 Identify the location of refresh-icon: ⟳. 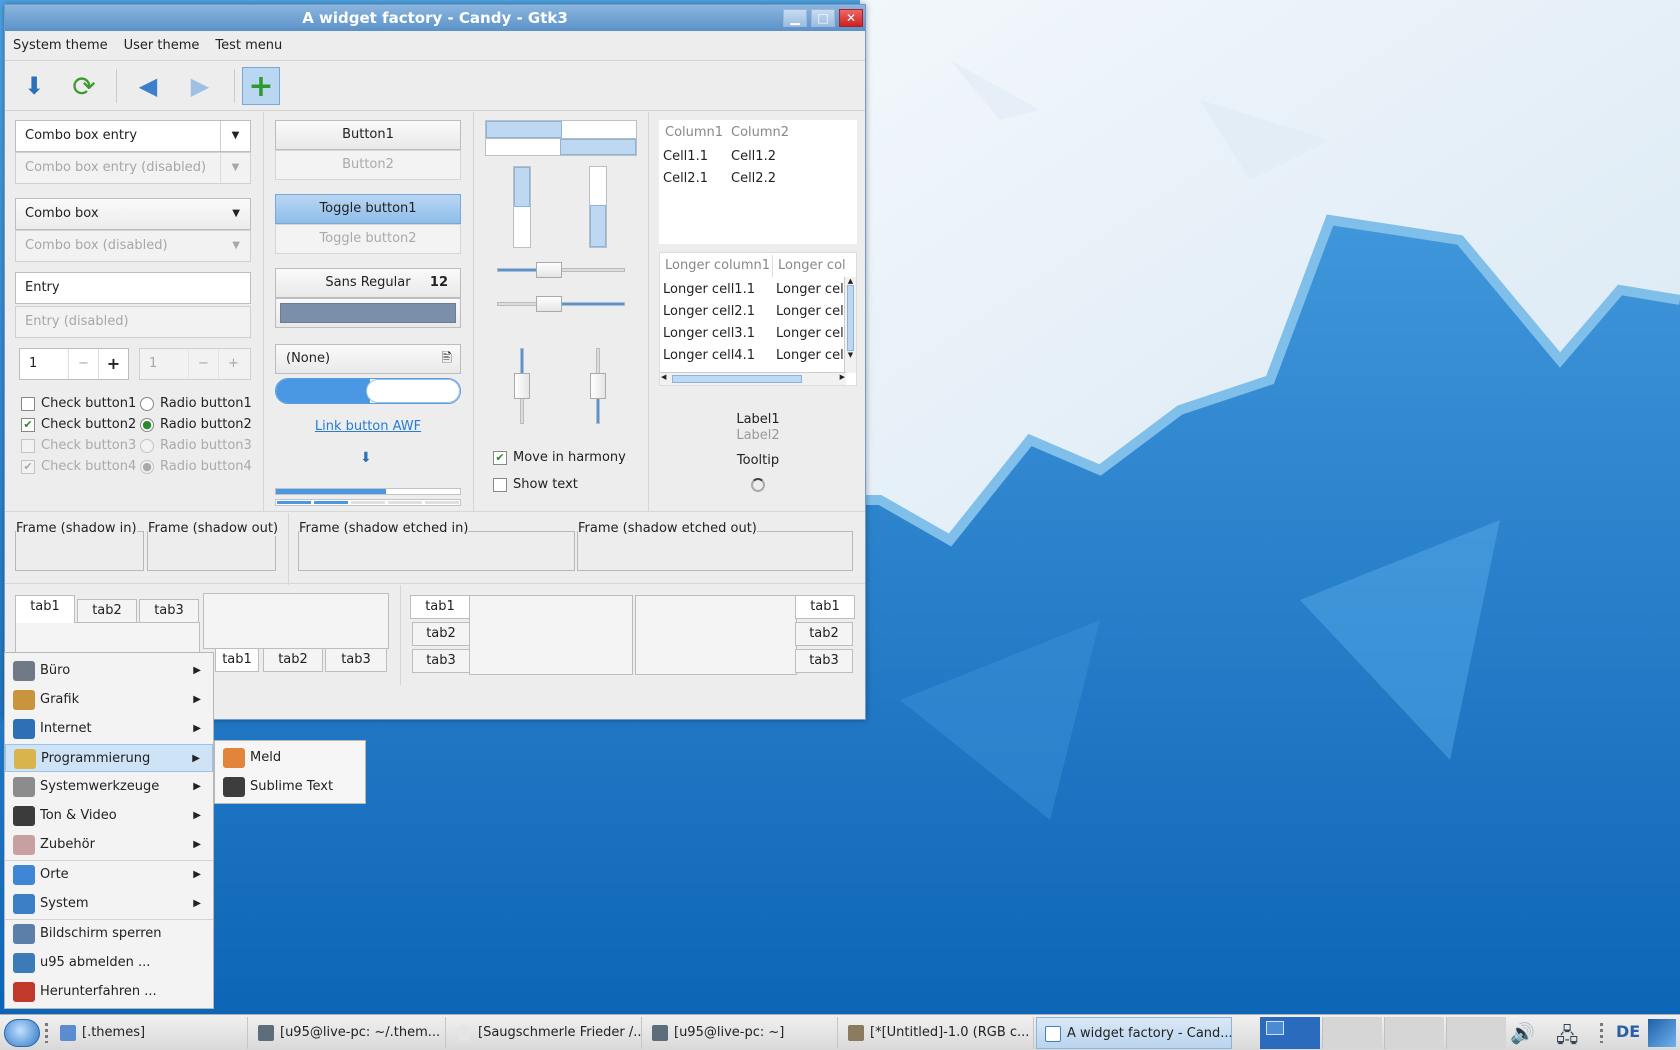
(84, 86).